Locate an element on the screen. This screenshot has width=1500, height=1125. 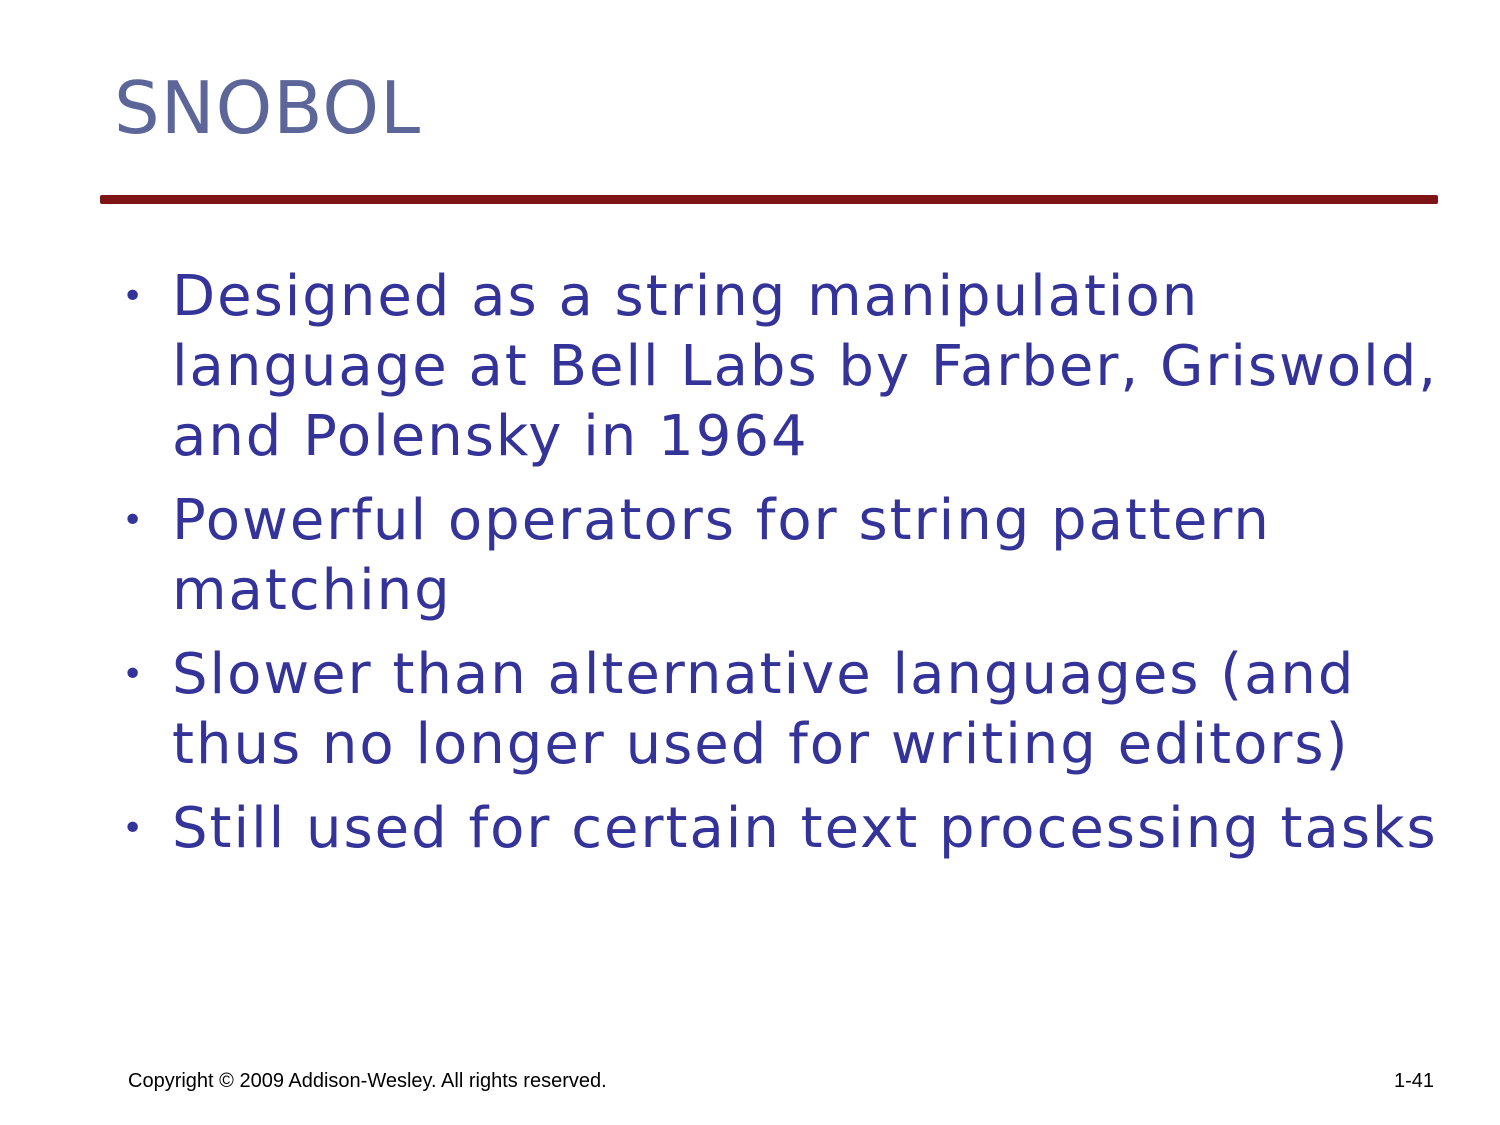
page-number: 1-41 is located at coordinates (1413, 1081).